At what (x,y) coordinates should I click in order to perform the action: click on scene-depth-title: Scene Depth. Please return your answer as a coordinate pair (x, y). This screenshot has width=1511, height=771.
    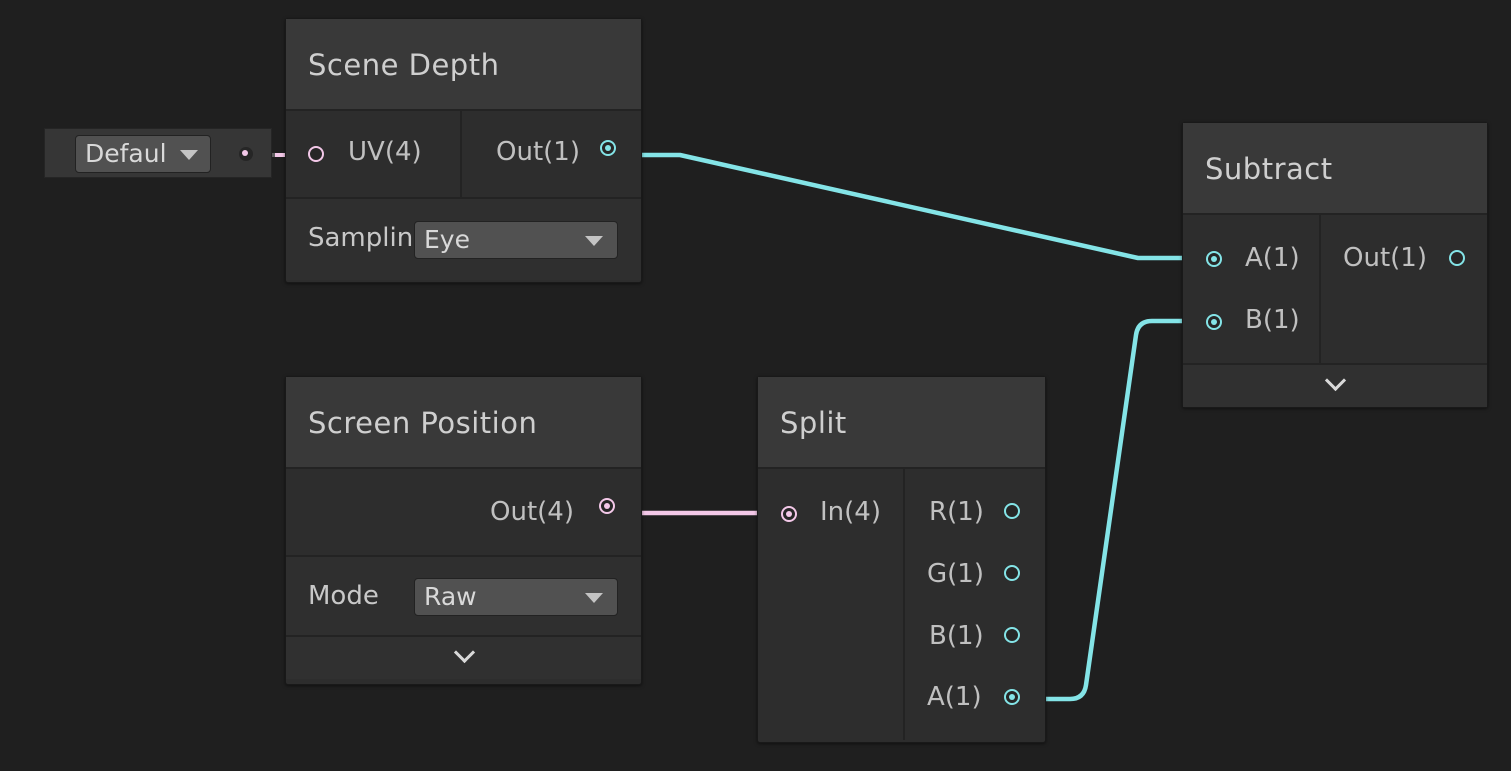
    Looking at the image, I should click on (463, 65).